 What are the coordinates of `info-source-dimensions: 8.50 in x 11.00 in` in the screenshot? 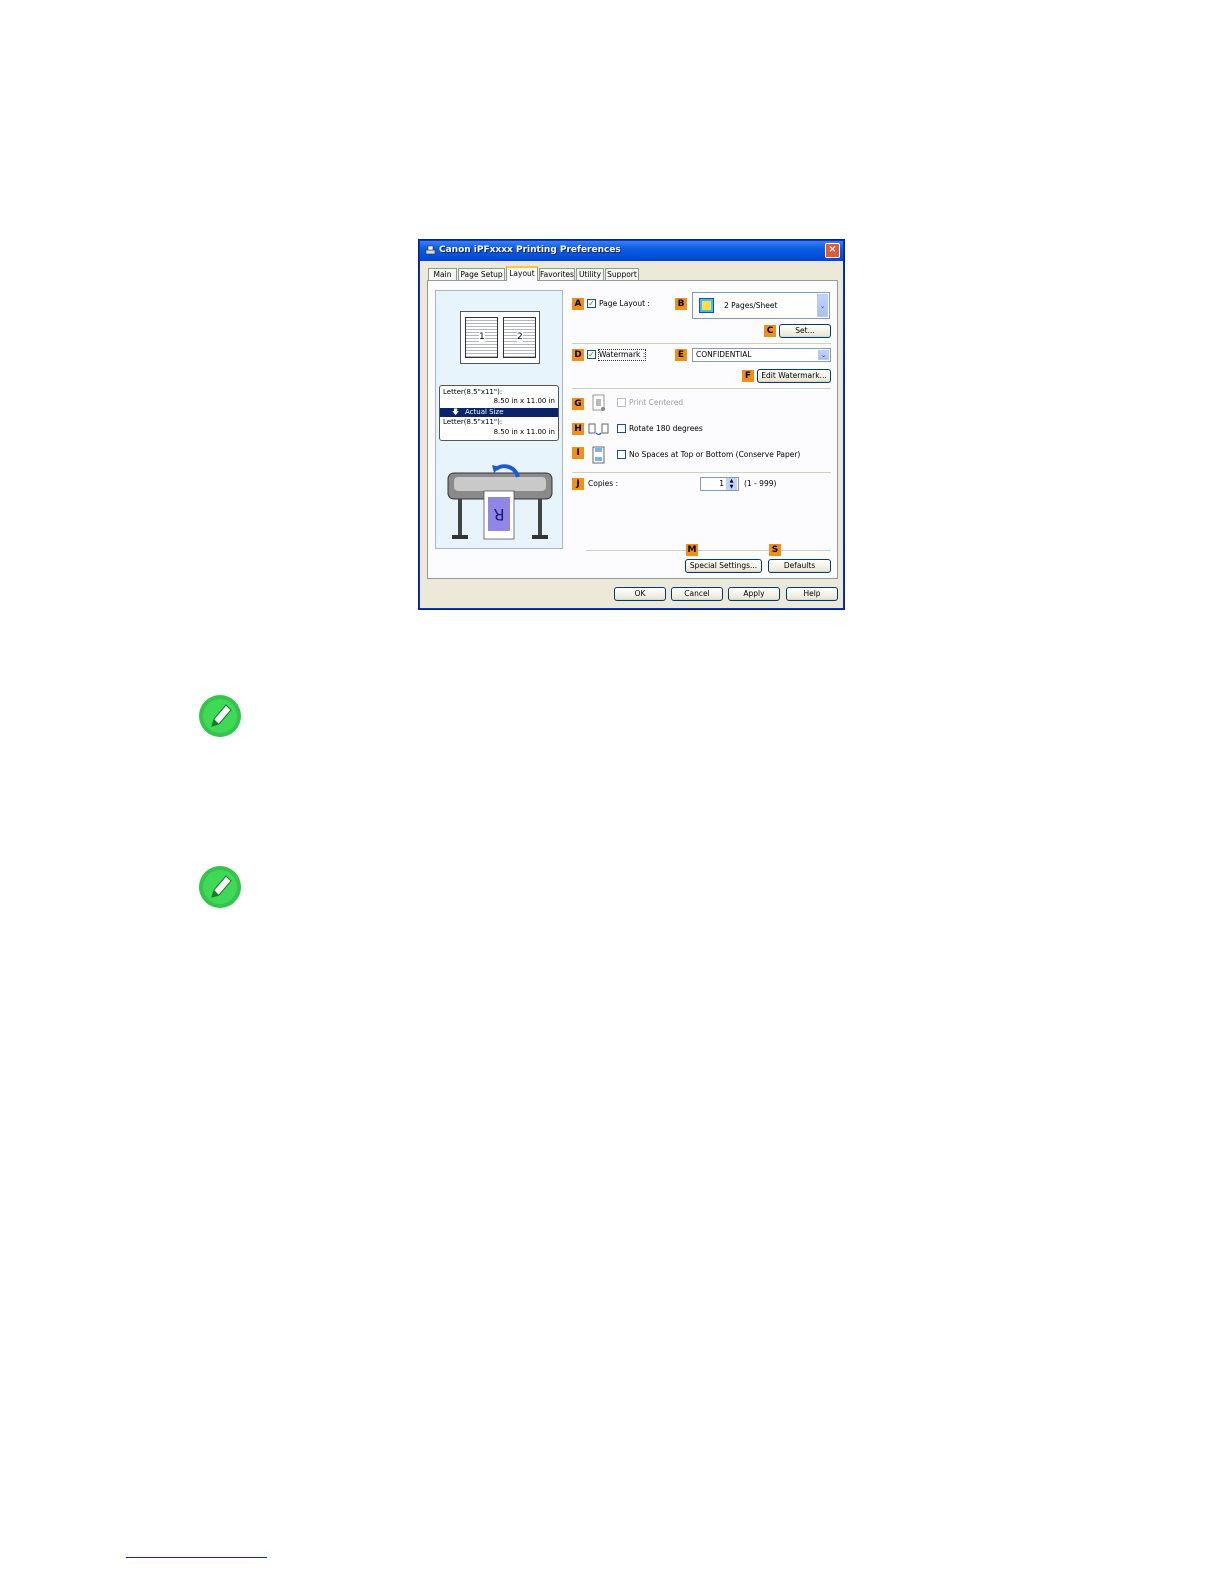 It's located at (524, 401).